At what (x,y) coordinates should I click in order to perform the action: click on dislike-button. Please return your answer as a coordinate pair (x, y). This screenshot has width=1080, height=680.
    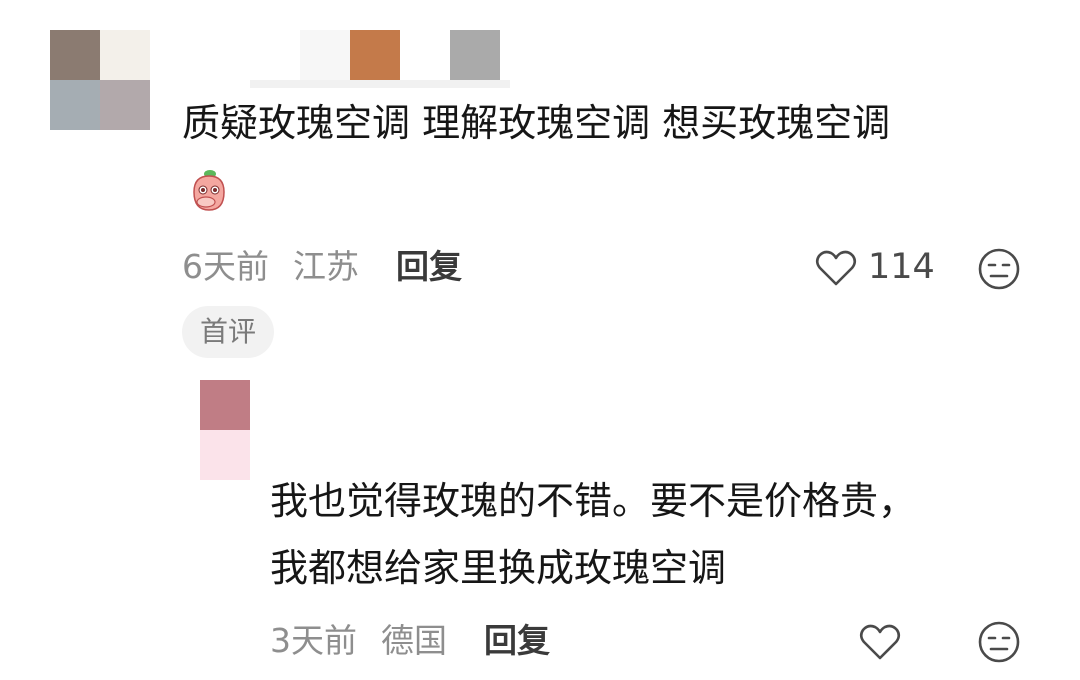
    Looking at the image, I should click on (999, 269).